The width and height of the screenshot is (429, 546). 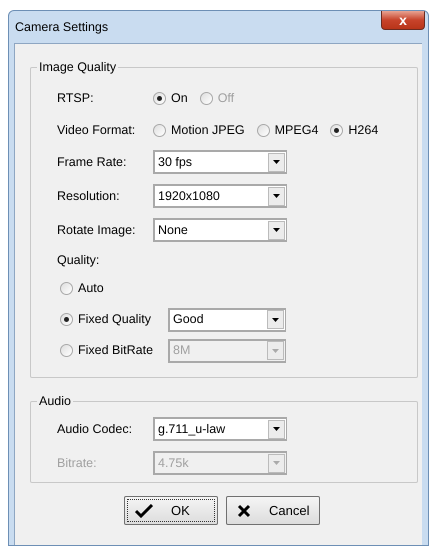 I want to click on option-label: Fixed Quality, so click(x=114, y=319).